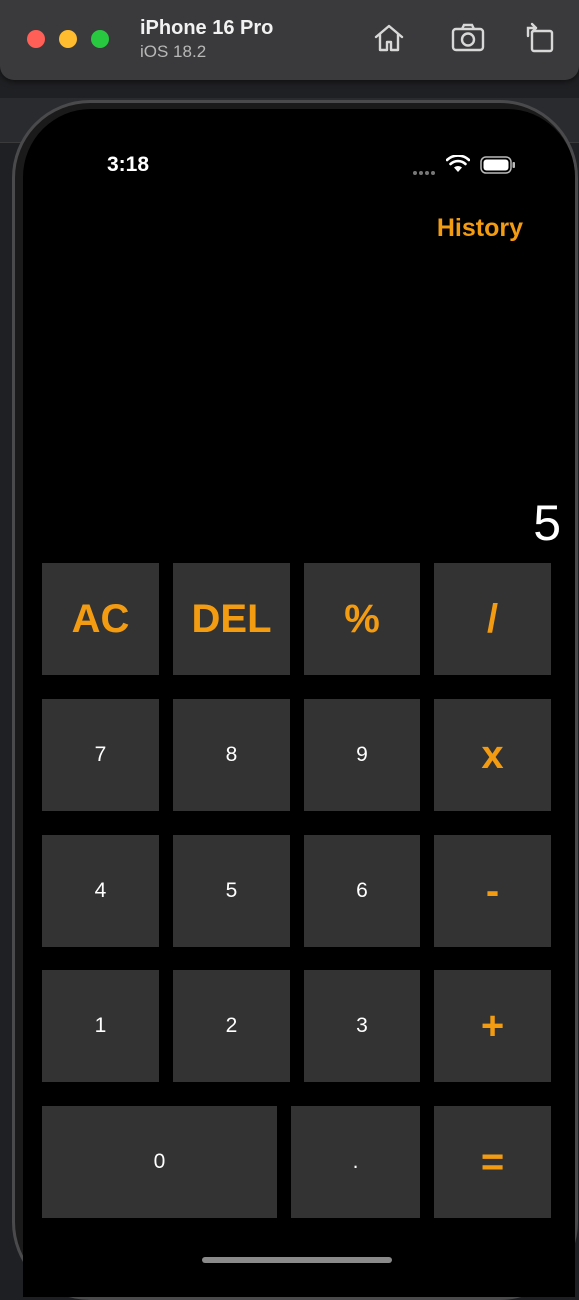 This screenshot has width=579, height=1300. Describe the element at coordinates (100, 891) in the screenshot. I see `digit-4-button: 4` at that location.